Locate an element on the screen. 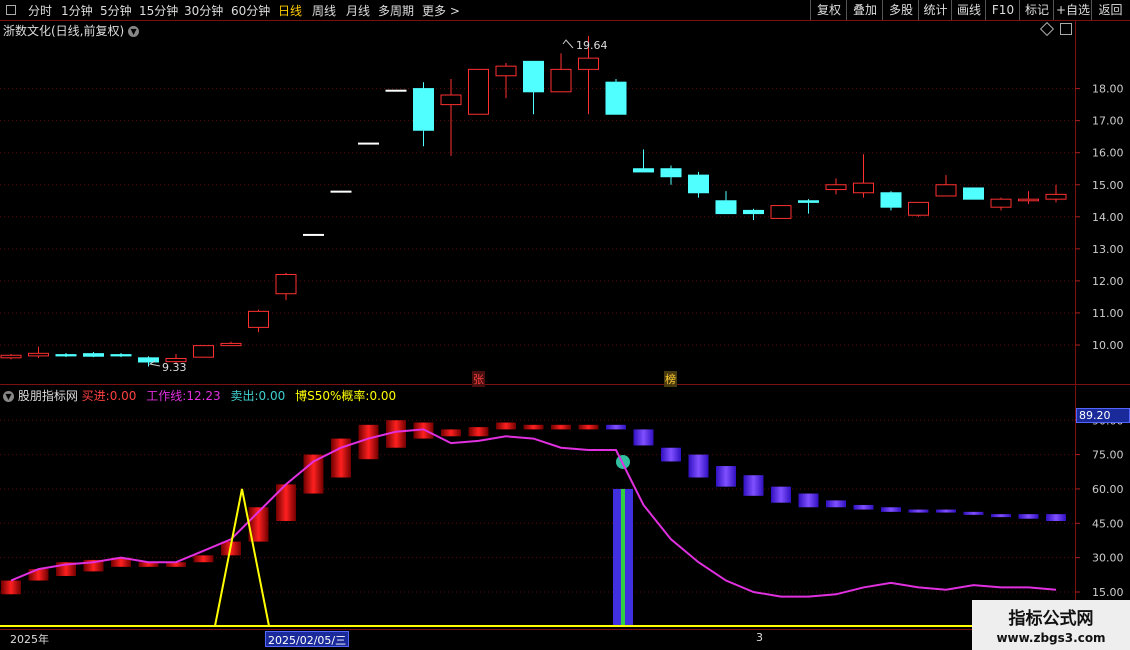  work-line-label: 工作线: is located at coordinates (166, 396).